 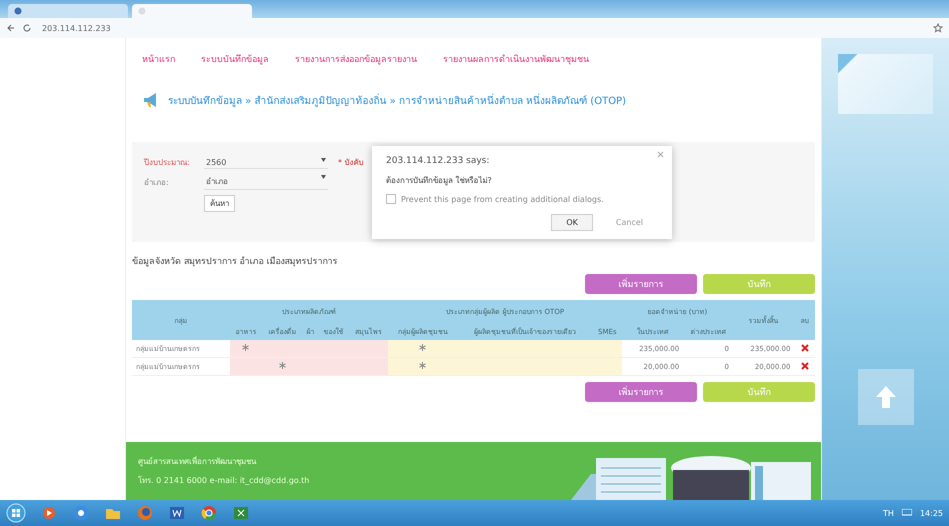 I want to click on clock: 14:25, so click(x=931, y=513).